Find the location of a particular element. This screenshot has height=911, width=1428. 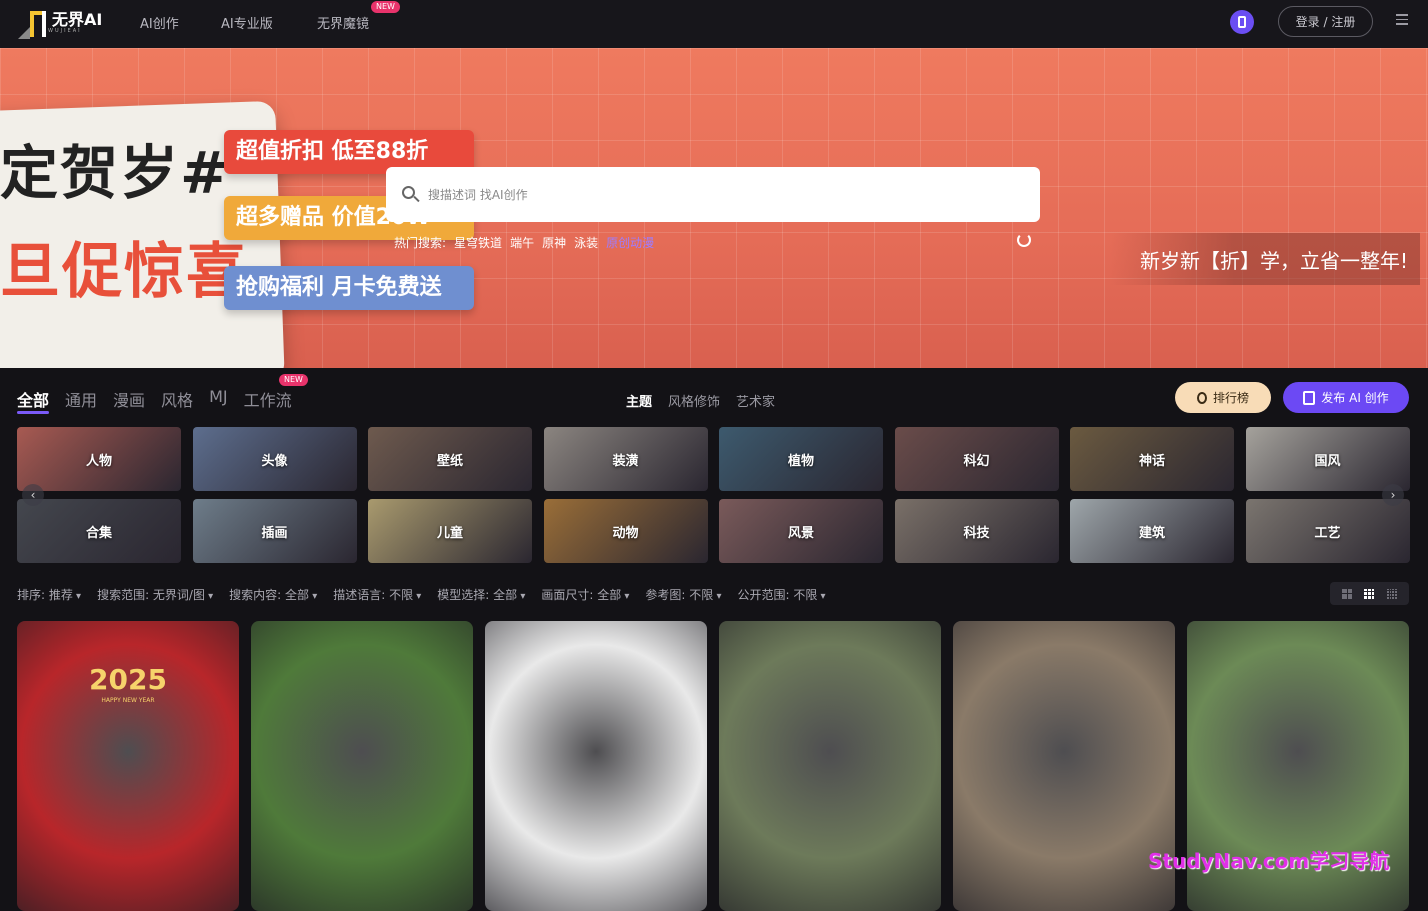

category-tile: 科幻 is located at coordinates (976, 459).